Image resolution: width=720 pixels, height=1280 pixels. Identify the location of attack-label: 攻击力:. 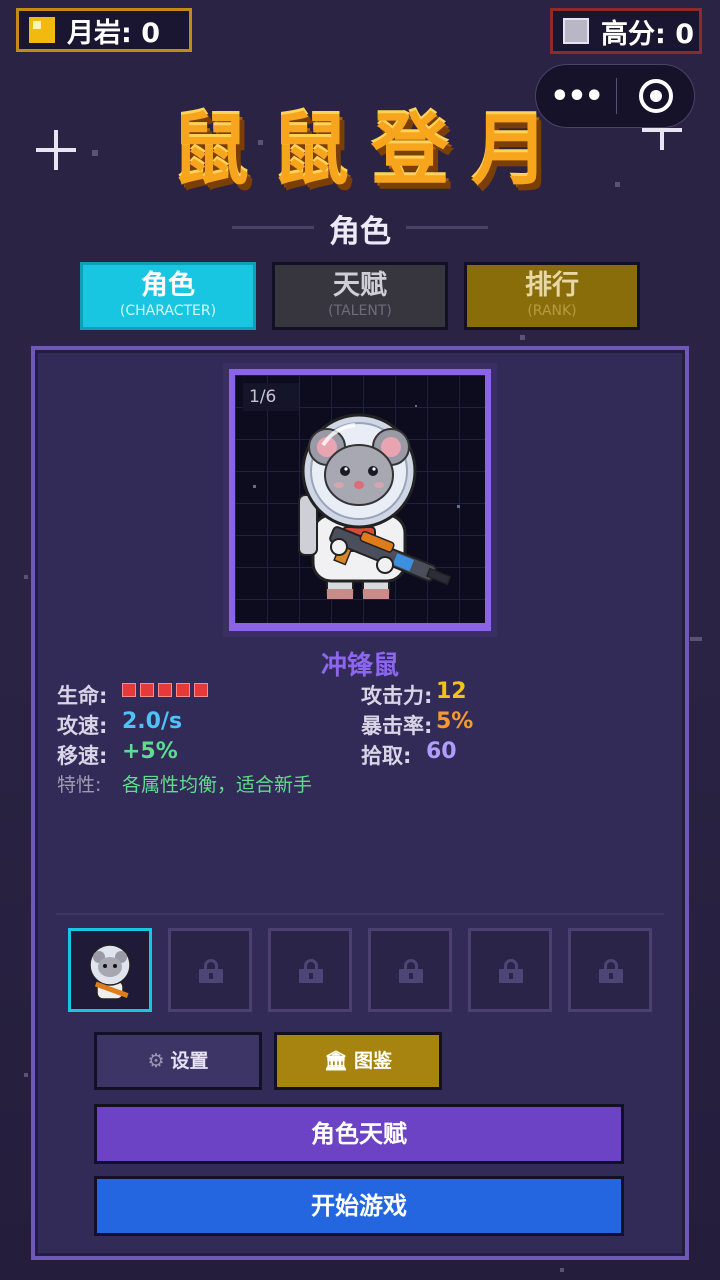
(397, 696).